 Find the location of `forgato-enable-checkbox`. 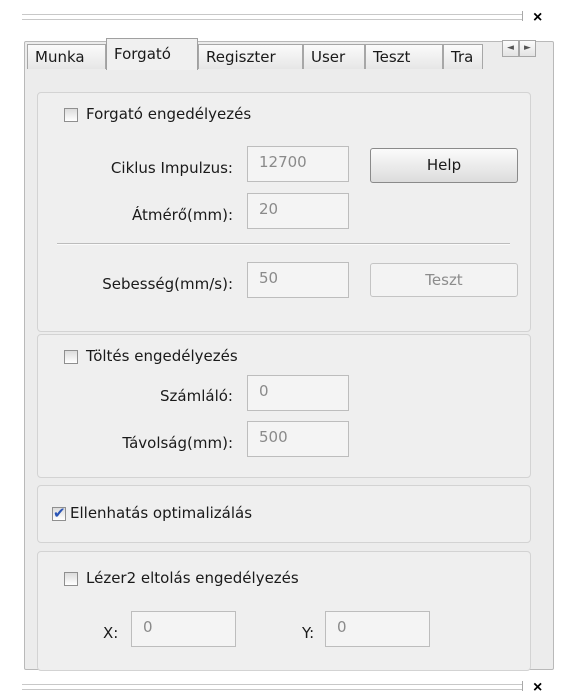

forgato-enable-checkbox is located at coordinates (71, 115).